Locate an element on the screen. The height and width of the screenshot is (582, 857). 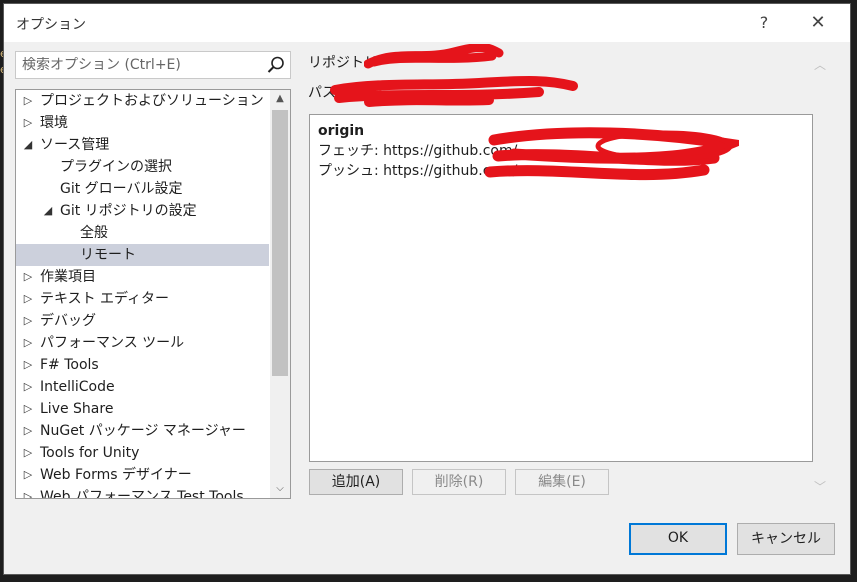
tree-item-label: Web Forms デザイナー is located at coordinates (116, 475).